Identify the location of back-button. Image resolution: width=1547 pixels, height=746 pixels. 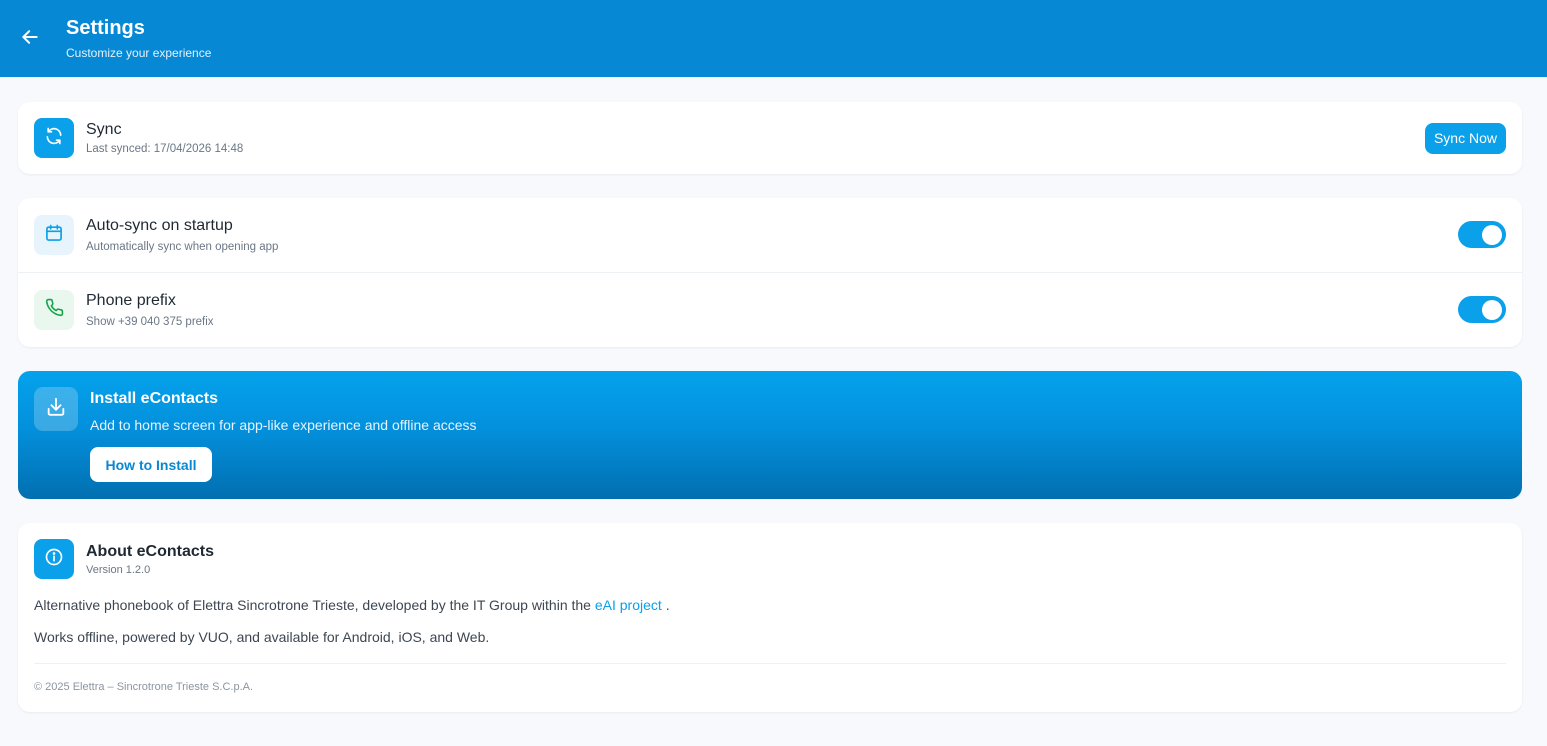
(30, 39).